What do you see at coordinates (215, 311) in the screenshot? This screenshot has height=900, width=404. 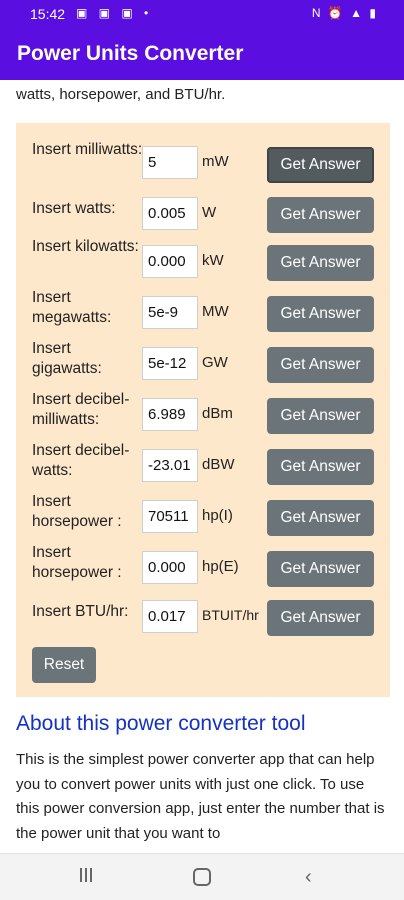 I see `unit-megawatts: MW` at bounding box center [215, 311].